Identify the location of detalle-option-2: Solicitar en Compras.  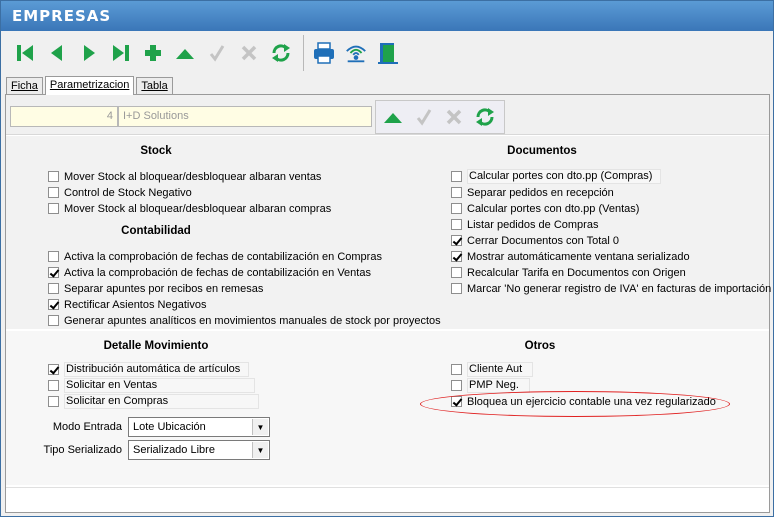
(154, 401).